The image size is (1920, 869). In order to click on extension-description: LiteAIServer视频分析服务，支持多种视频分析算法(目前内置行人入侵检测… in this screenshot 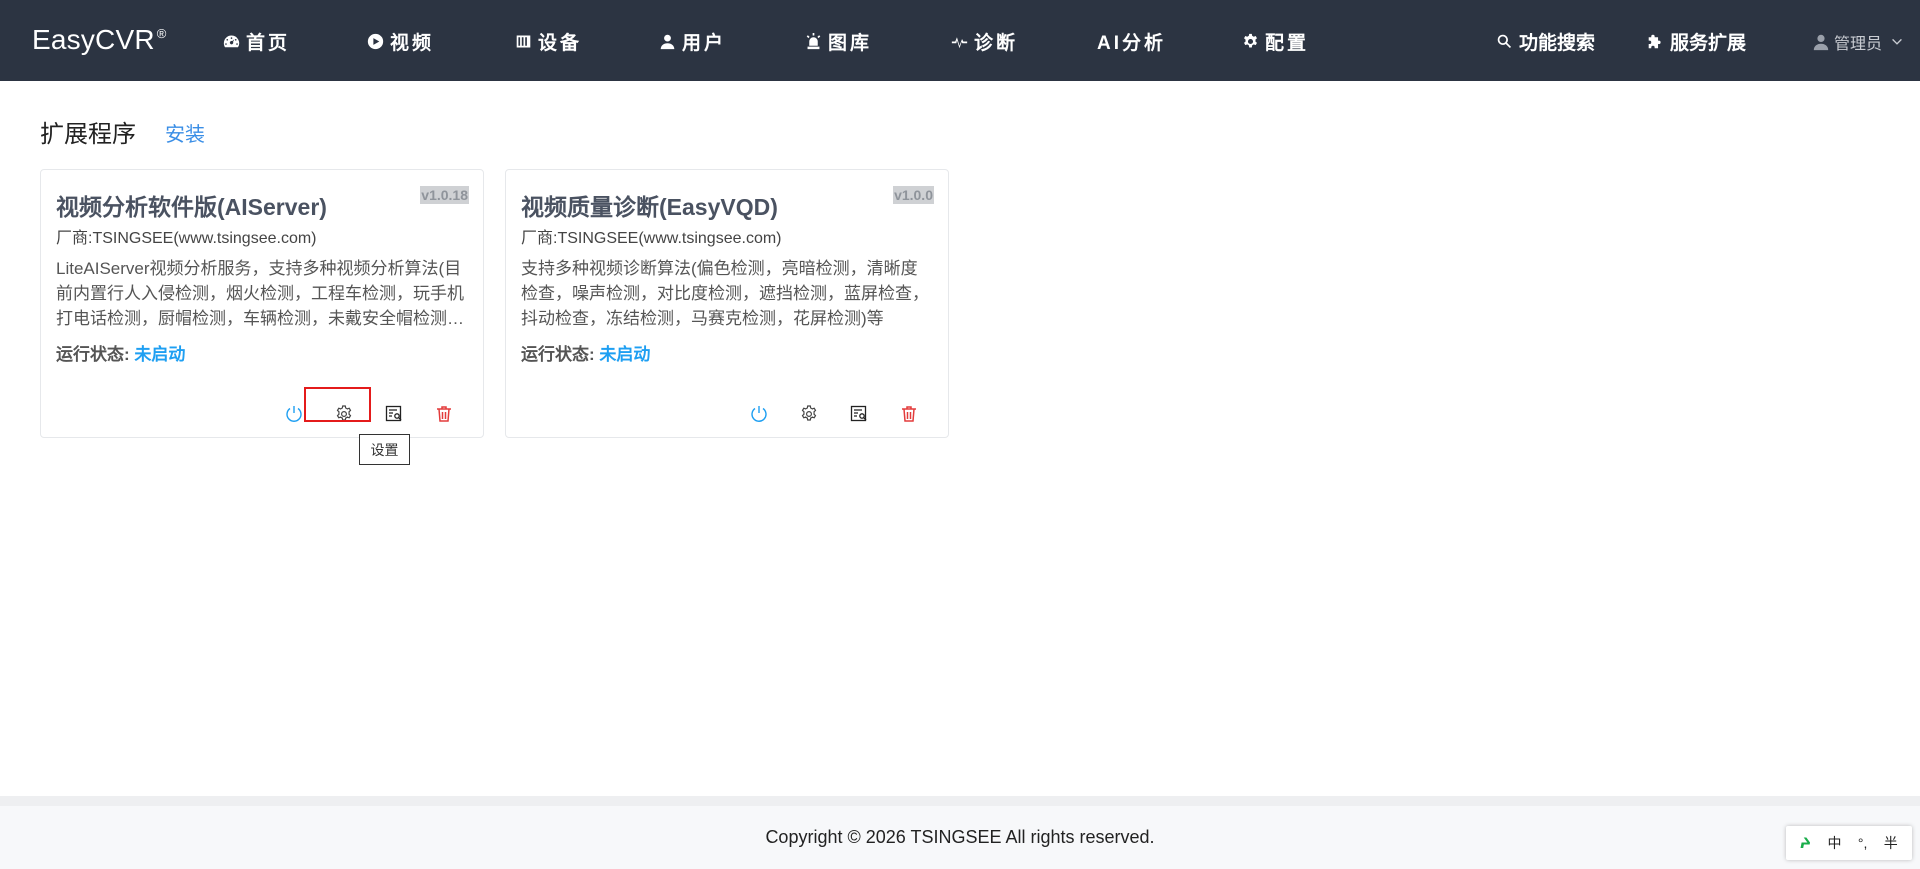, I will do `click(260, 293)`.